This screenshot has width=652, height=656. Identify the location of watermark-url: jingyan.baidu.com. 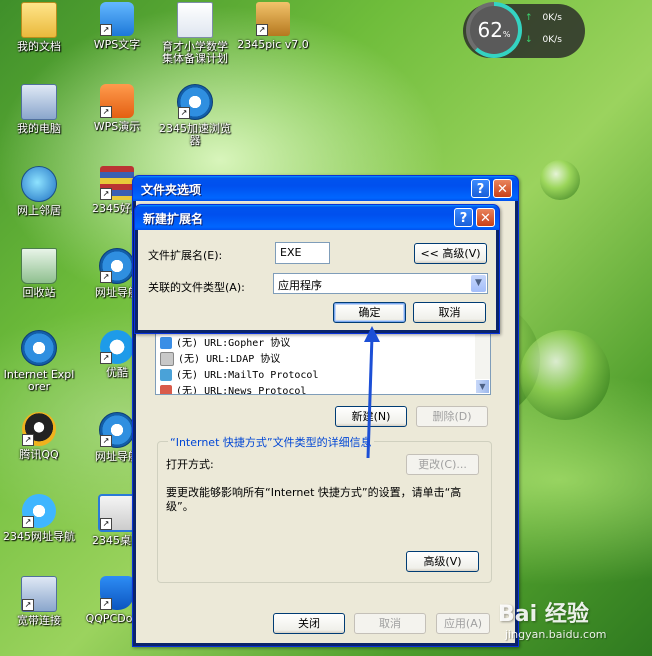
(556, 634).